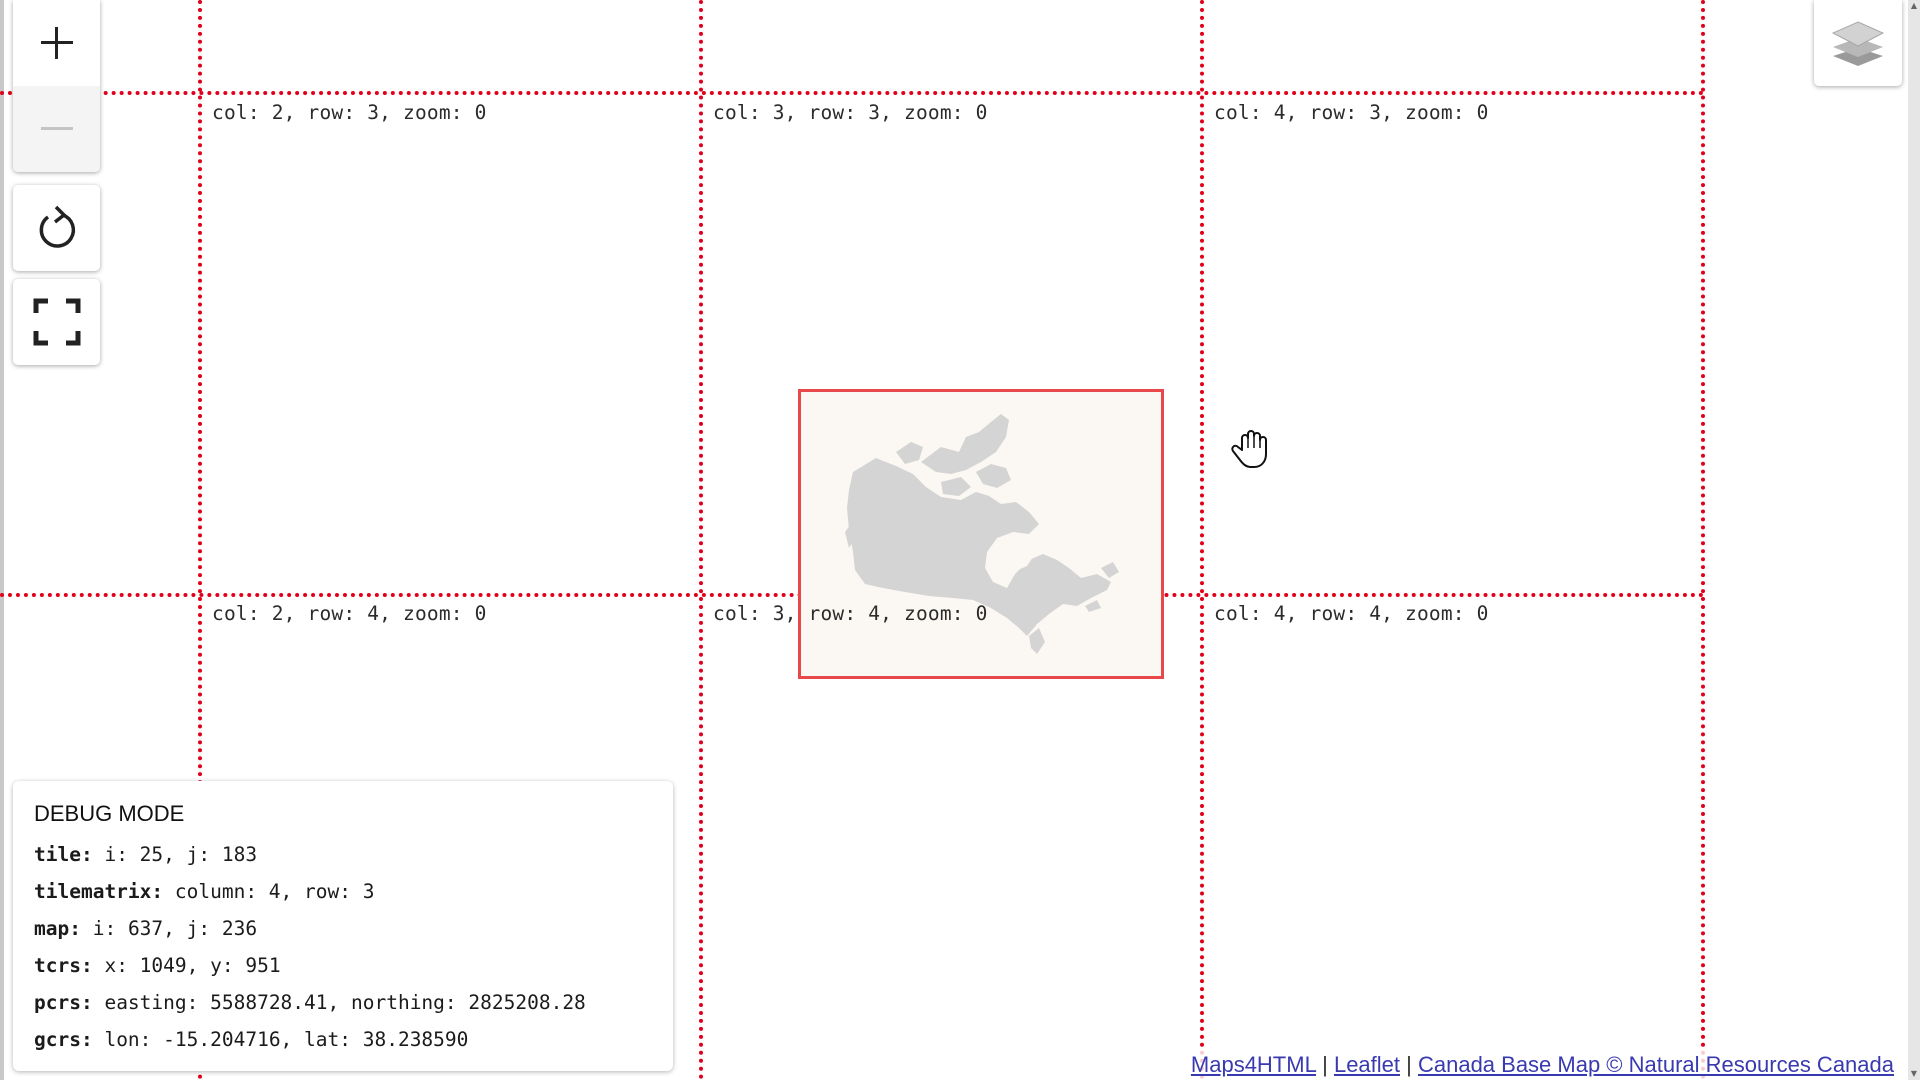  I want to click on scrollbar: ▲ ▼, so click(1914, 540).